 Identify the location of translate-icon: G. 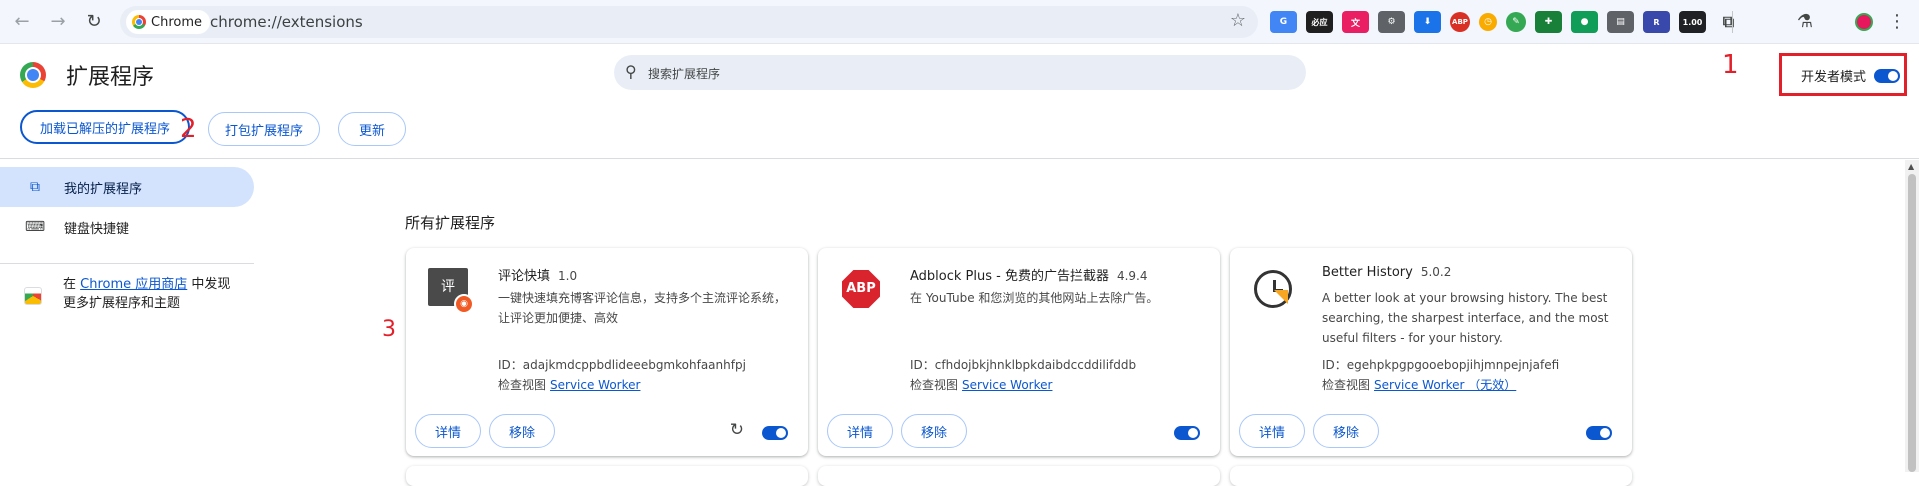
(1283, 22).